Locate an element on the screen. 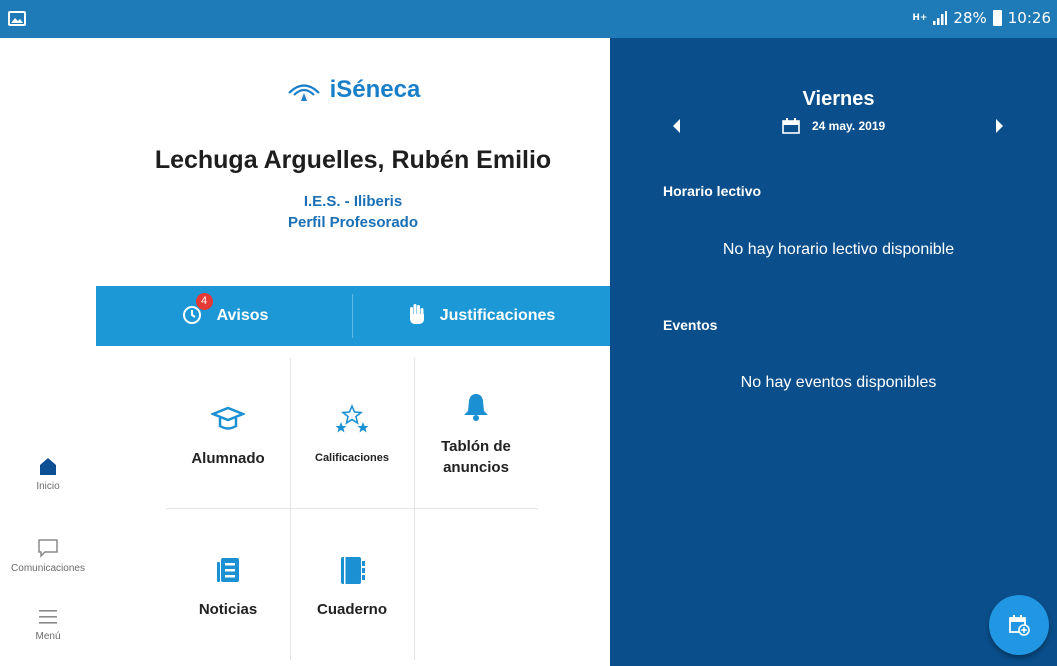 This screenshot has height=666, width=1057. chat-icon is located at coordinates (48, 548).